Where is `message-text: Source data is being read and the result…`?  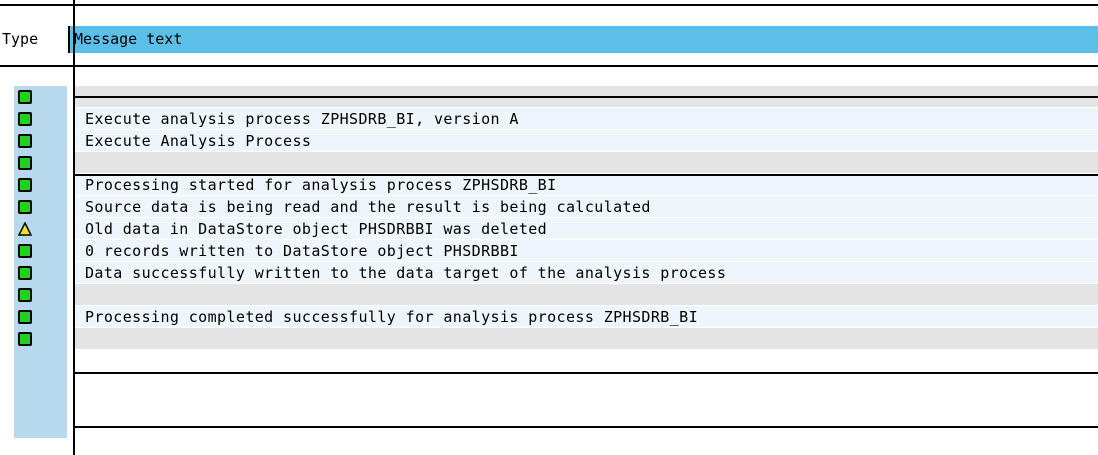 message-text: Source data is being read and the result… is located at coordinates (368, 207).